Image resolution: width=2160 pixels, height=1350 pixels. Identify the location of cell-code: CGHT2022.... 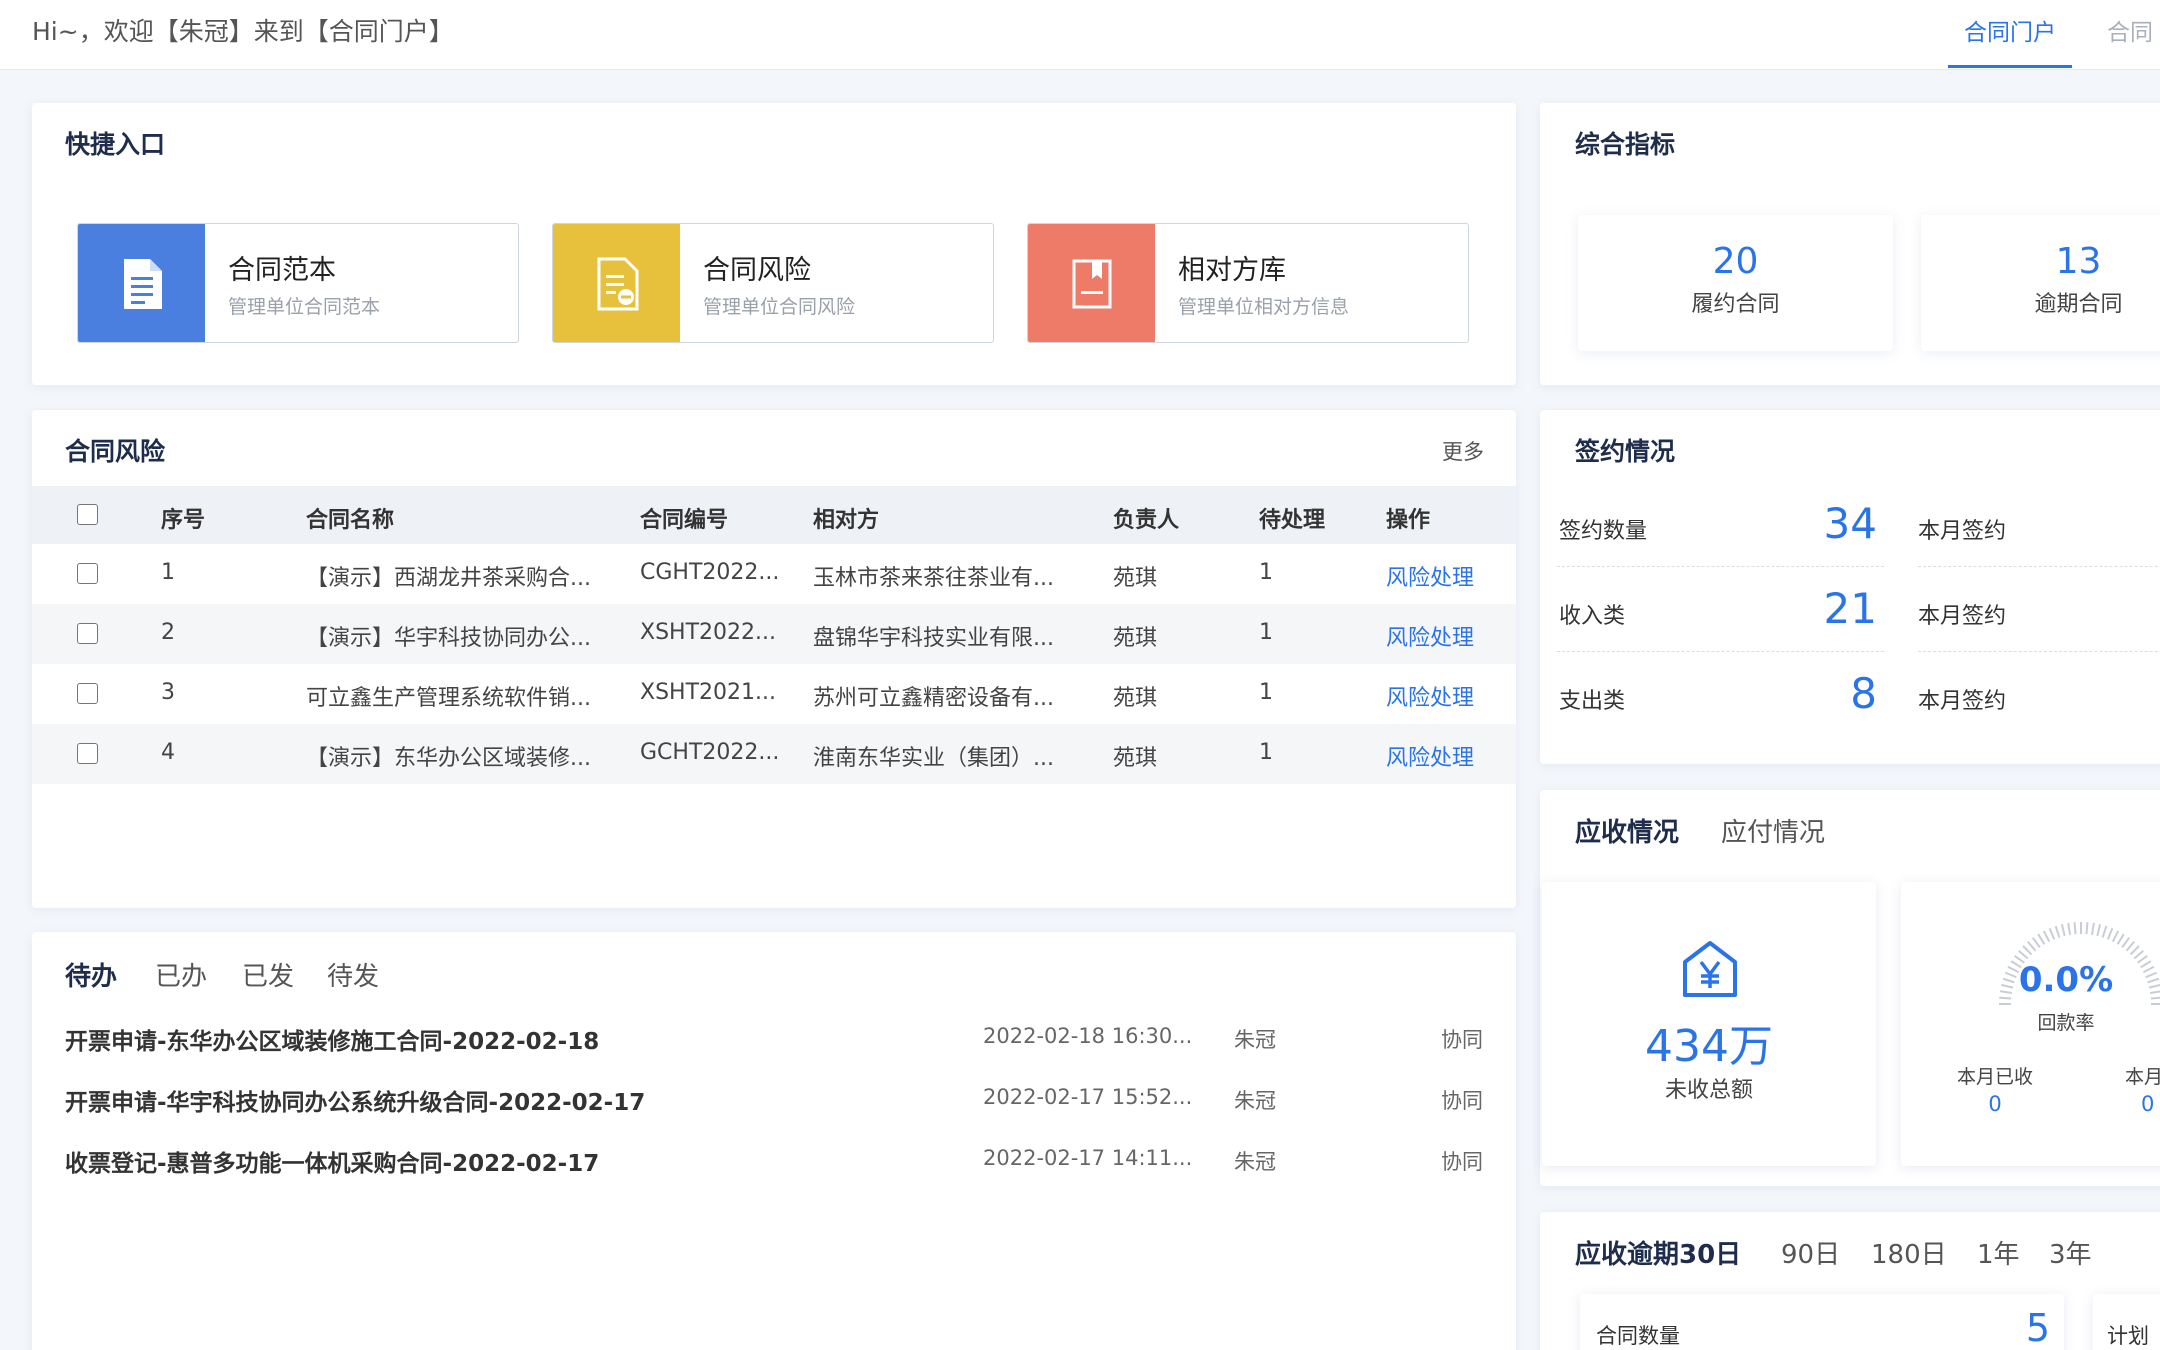
(710, 572).